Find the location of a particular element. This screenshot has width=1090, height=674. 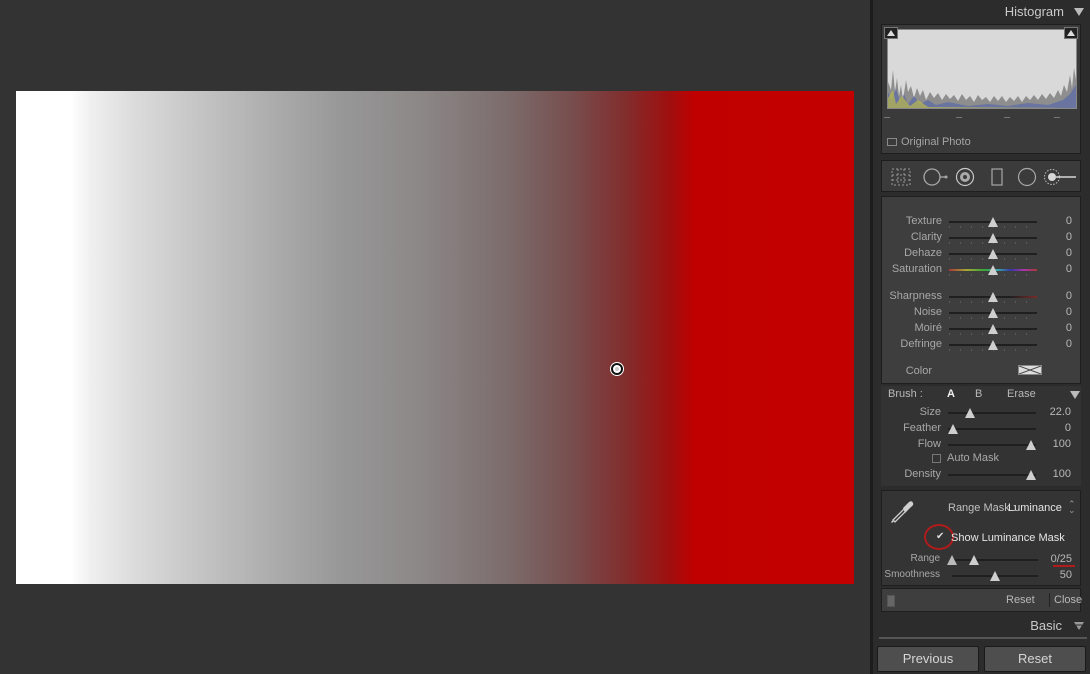

range-row: Range 0/25 is located at coordinates (982, 560).